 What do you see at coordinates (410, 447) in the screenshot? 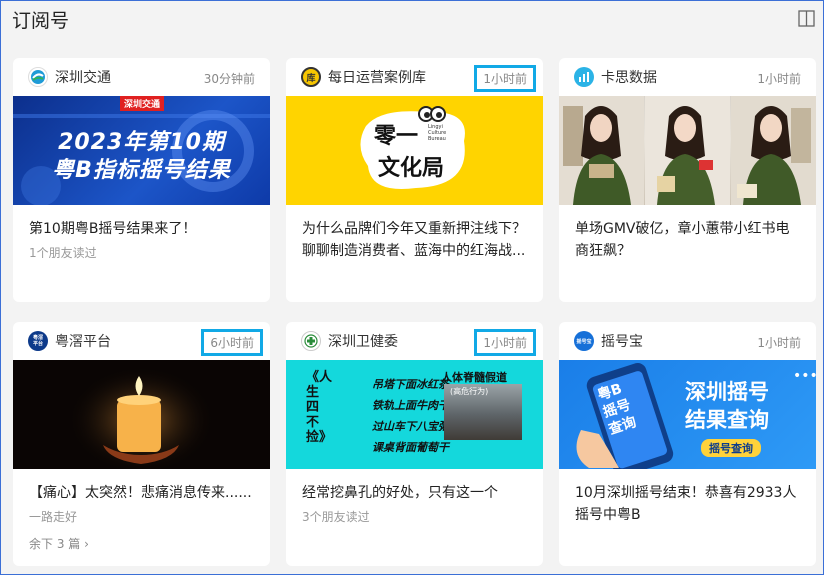
I see `thumb-list-item: 课桌背面葡萄干` at bounding box center [410, 447].